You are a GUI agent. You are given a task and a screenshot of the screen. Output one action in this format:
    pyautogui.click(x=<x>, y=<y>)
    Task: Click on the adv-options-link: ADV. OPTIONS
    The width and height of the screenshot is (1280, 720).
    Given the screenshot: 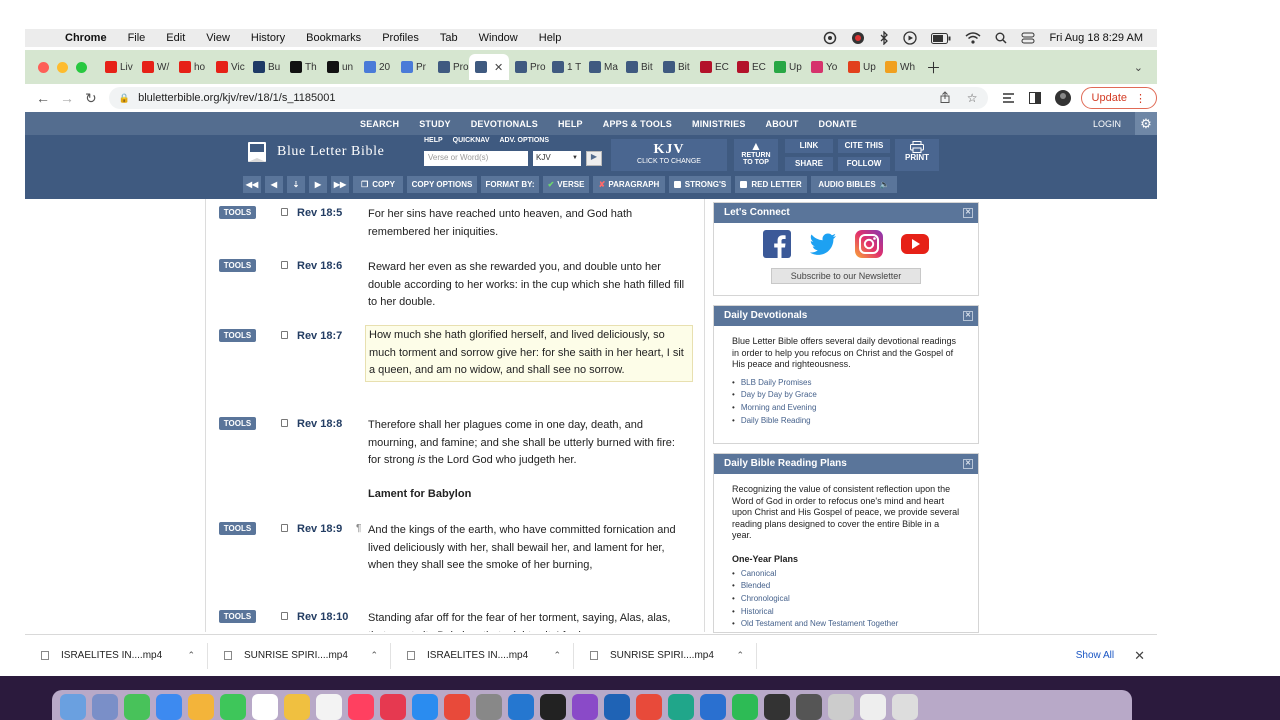 What is the action you would take?
    pyautogui.click(x=525, y=140)
    